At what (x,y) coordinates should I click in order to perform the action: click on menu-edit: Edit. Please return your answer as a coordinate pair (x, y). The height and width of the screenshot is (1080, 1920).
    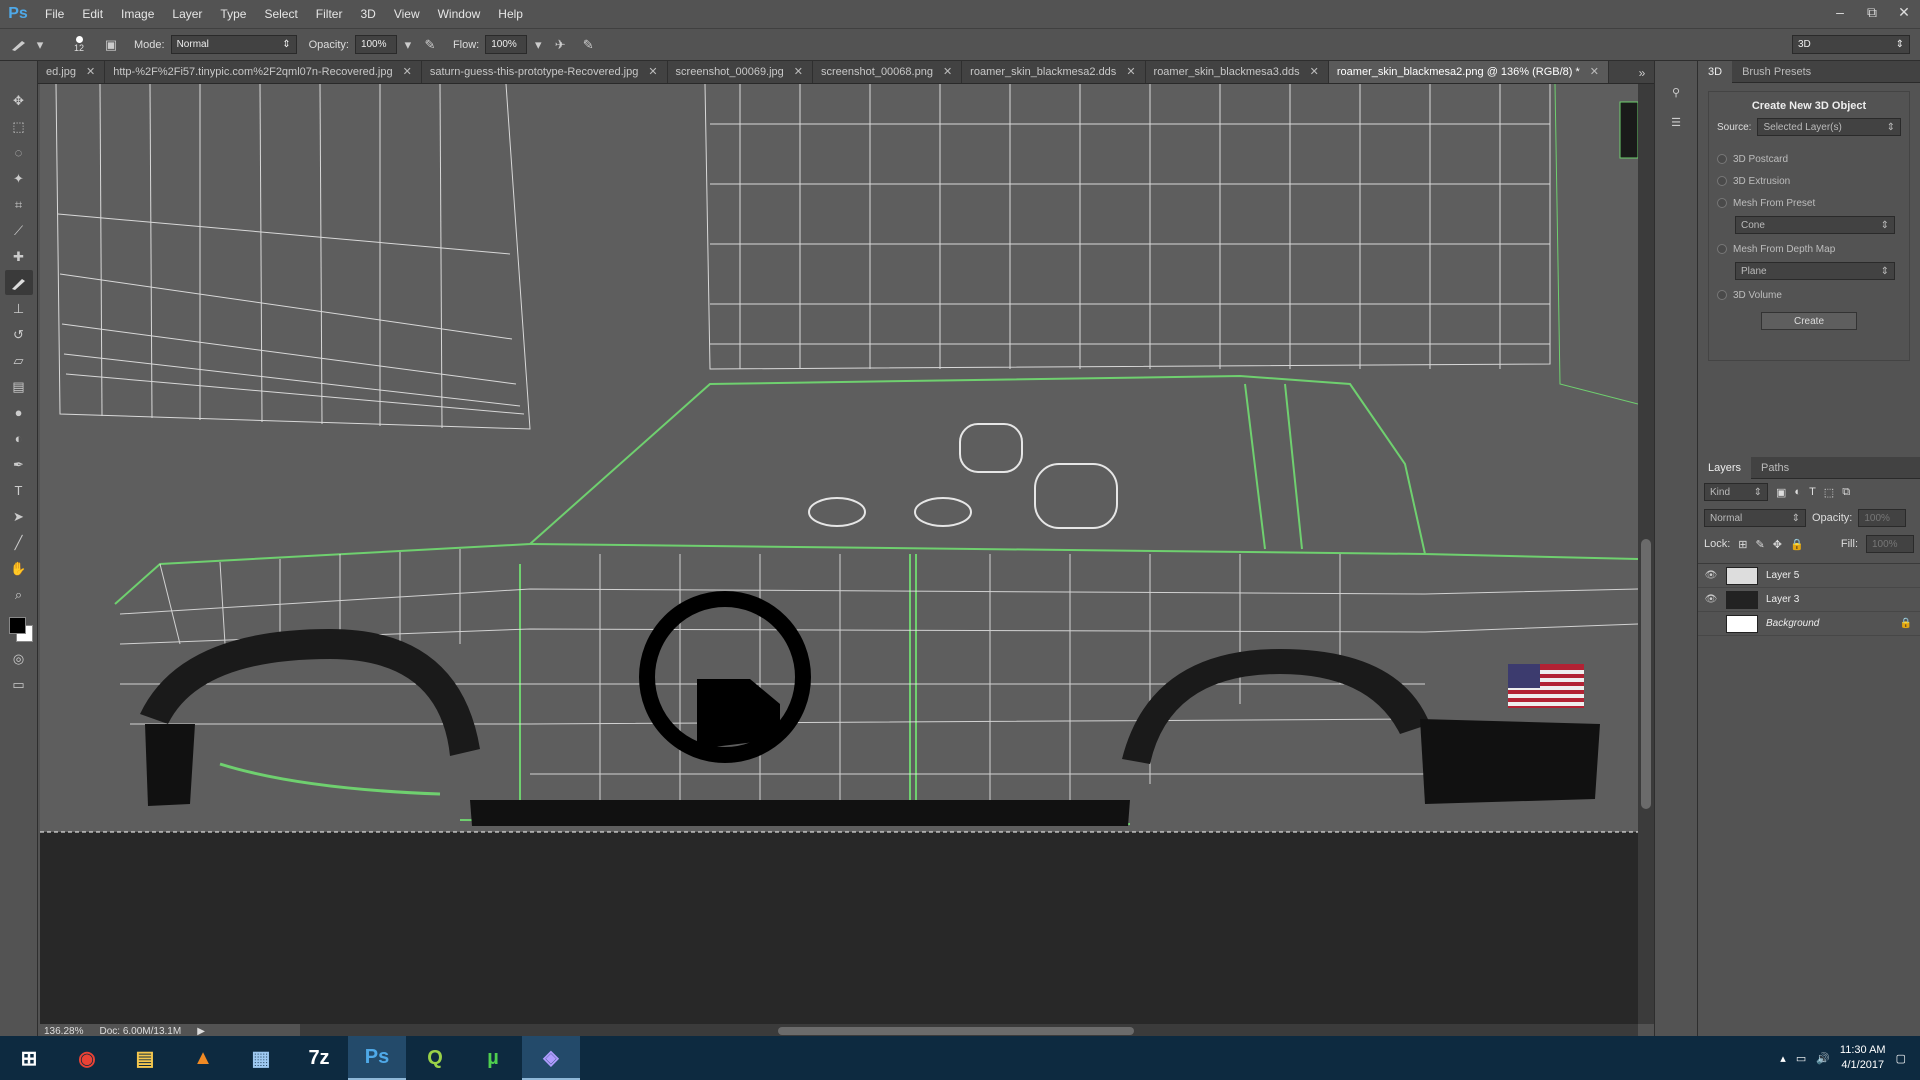
    Looking at the image, I should click on (92, 14).